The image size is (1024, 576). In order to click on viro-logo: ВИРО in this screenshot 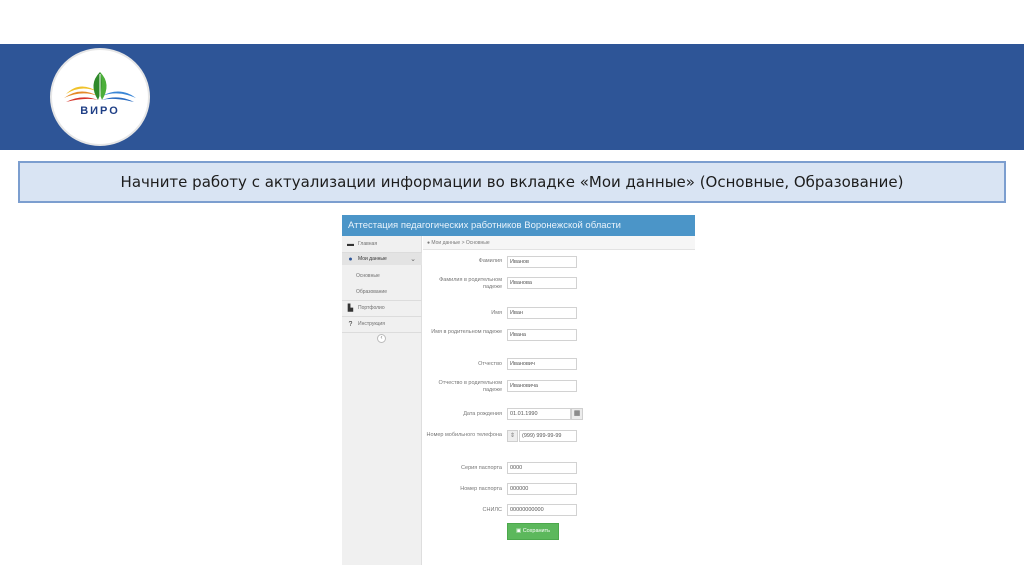, I will do `click(100, 97)`.